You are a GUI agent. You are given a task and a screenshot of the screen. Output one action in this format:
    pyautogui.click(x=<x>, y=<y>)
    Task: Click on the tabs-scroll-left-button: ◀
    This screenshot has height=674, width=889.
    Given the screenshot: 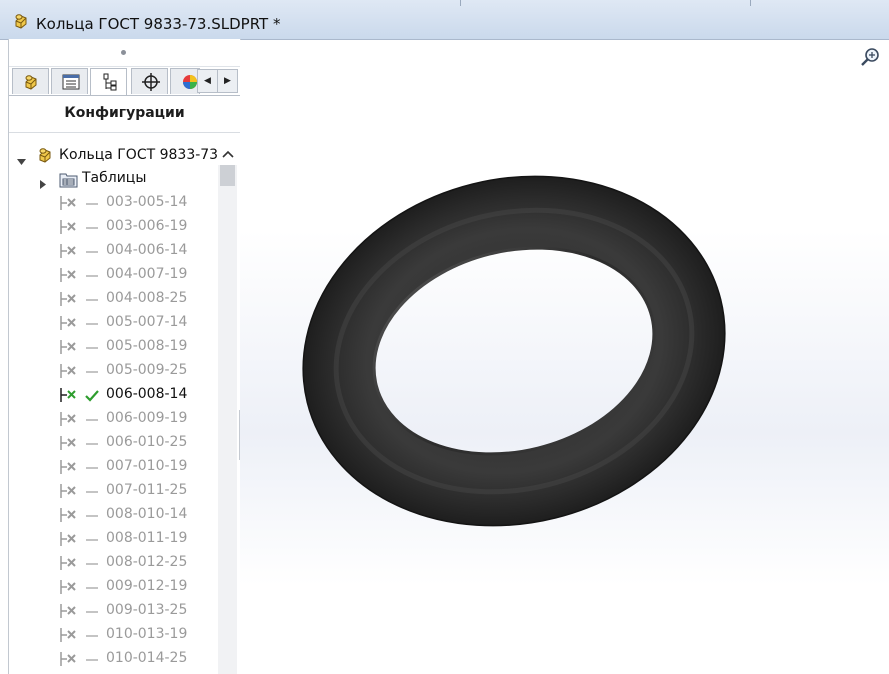 What is the action you would take?
    pyautogui.click(x=207, y=81)
    